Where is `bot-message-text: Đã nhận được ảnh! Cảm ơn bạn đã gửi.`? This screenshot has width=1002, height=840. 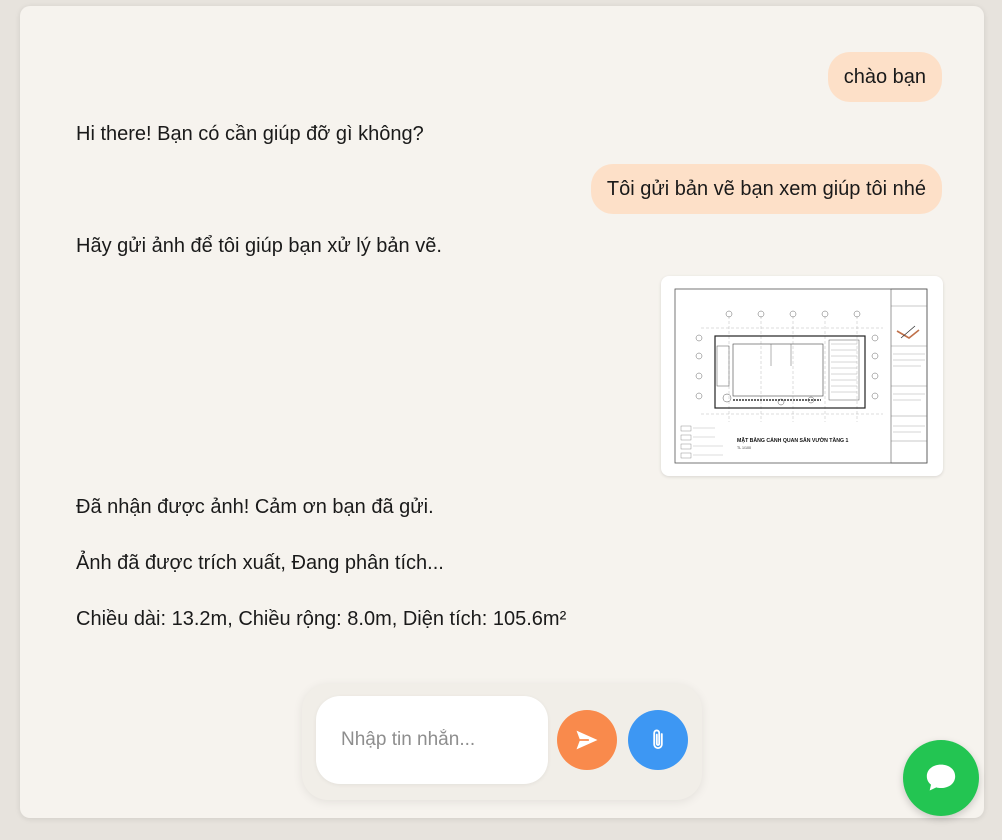 bot-message-text: Đã nhận được ảnh! Cảm ơn bạn đã gửi. is located at coordinates (255, 507).